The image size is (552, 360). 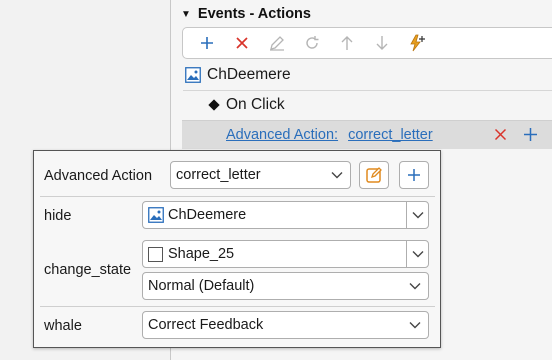 I want to click on whale-label: whale, so click(x=63, y=326).